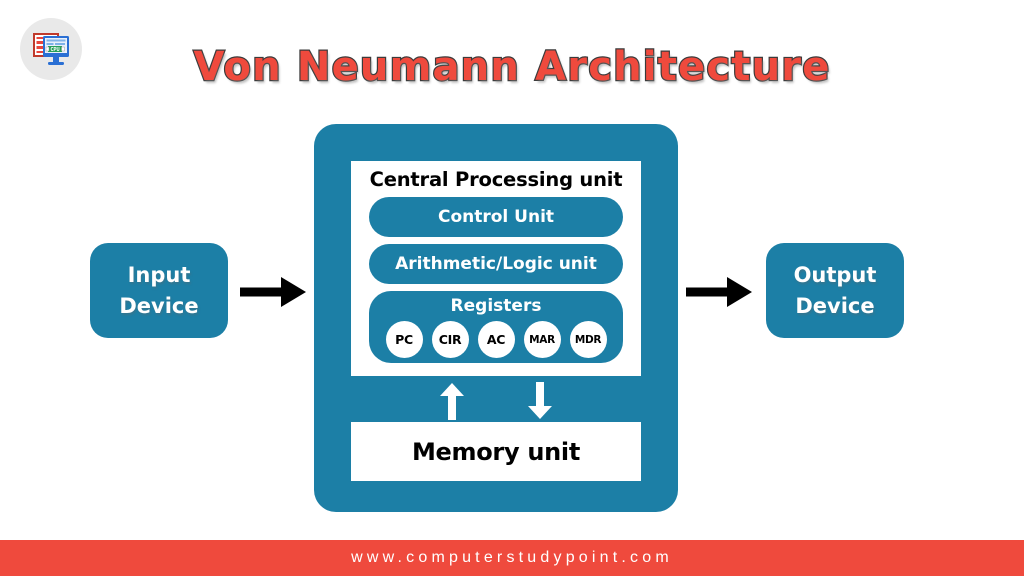 The width and height of the screenshot is (1024, 576). I want to click on arrow-right-icon-input-to-cpu, so click(274, 294).